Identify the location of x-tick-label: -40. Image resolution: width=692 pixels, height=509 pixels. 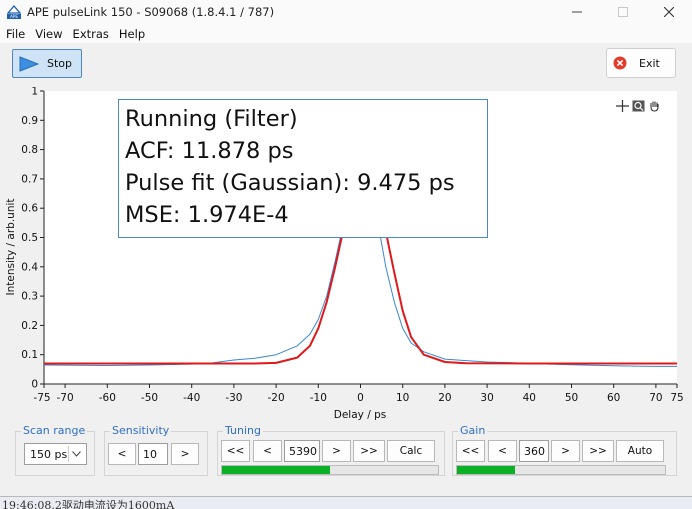
(191, 398).